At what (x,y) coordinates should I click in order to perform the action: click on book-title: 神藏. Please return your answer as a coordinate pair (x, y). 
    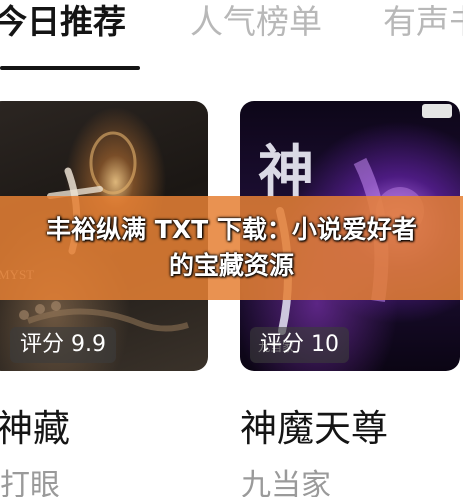
    Looking at the image, I should click on (35, 429).